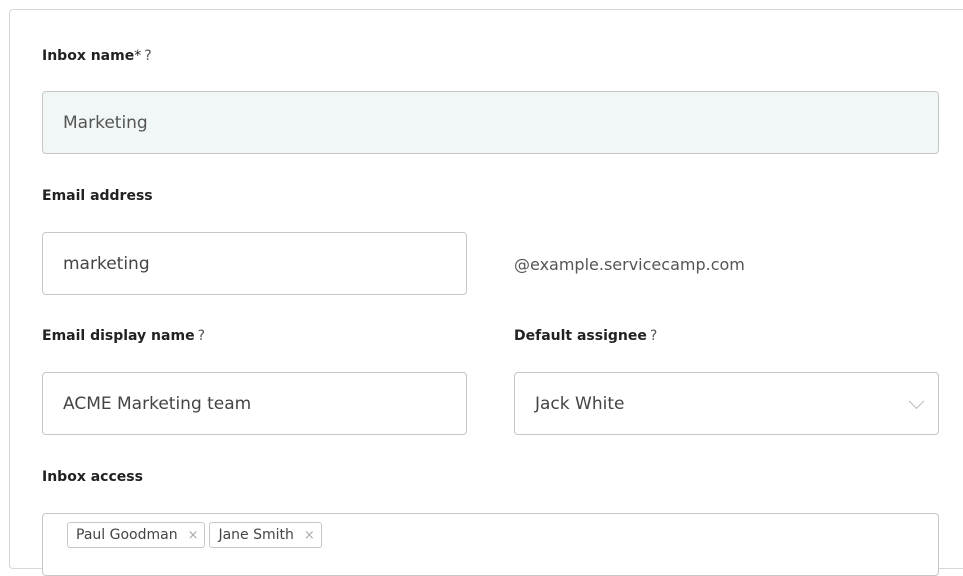 Image resolution: width=963 pixels, height=576 pixels. I want to click on access-tag: Jane Smith ×, so click(265, 535).